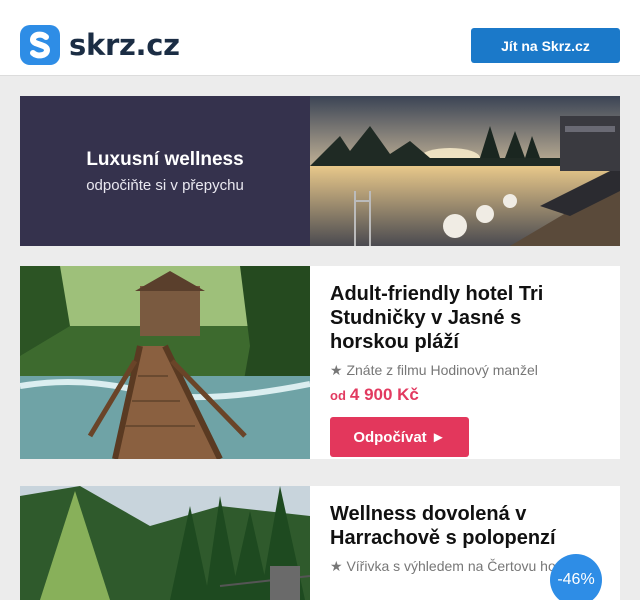  What do you see at coordinates (465, 395) in the screenshot?
I see `offer-price: od 4 900 Kč` at bounding box center [465, 395].